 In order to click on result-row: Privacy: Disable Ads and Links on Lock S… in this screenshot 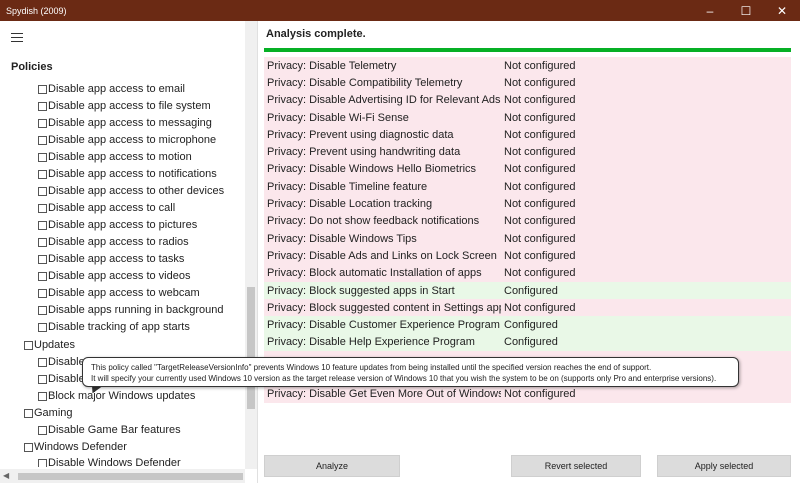, I will do `click(527, 256)`.